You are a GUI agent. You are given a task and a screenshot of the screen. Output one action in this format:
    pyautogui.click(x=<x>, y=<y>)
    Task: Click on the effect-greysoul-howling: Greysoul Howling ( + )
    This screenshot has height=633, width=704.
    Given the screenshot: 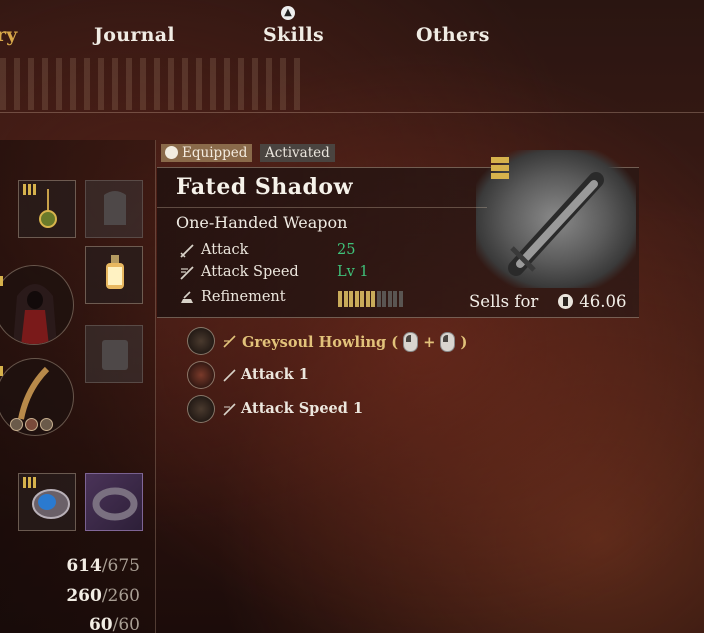 What is the action you would take?
    pyautogui.click(x=354, y=342)
    